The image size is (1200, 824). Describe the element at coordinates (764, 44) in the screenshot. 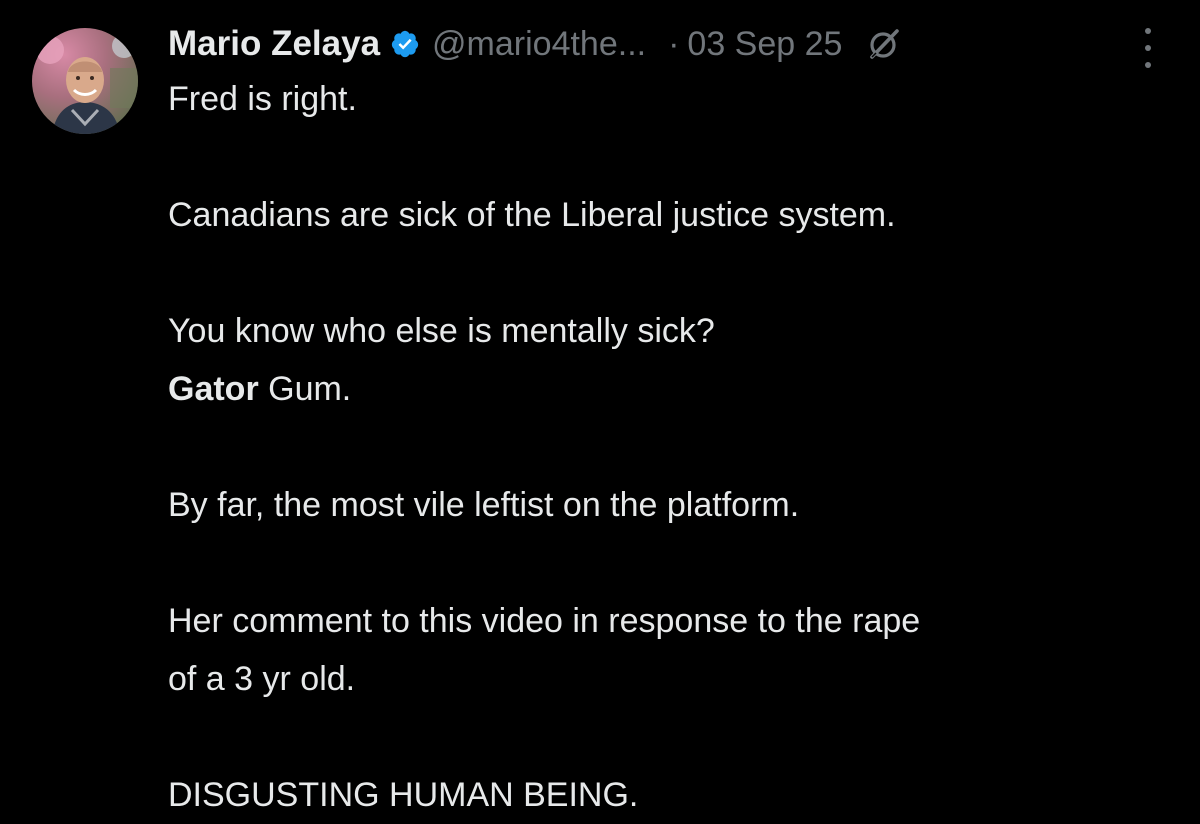

I see `tweet-timestamp: 03 Sep 25` at that location.